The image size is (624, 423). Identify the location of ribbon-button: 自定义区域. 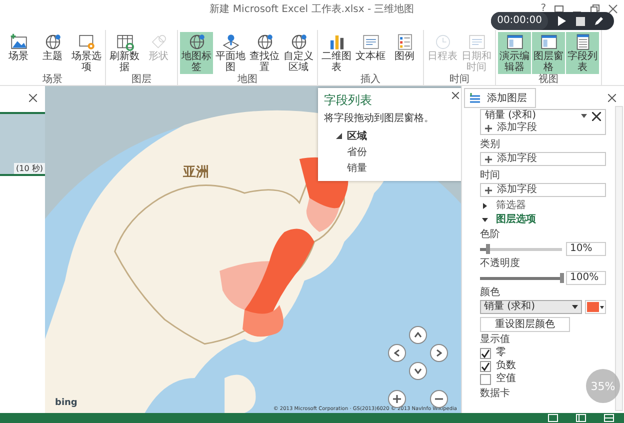
(298, 53).